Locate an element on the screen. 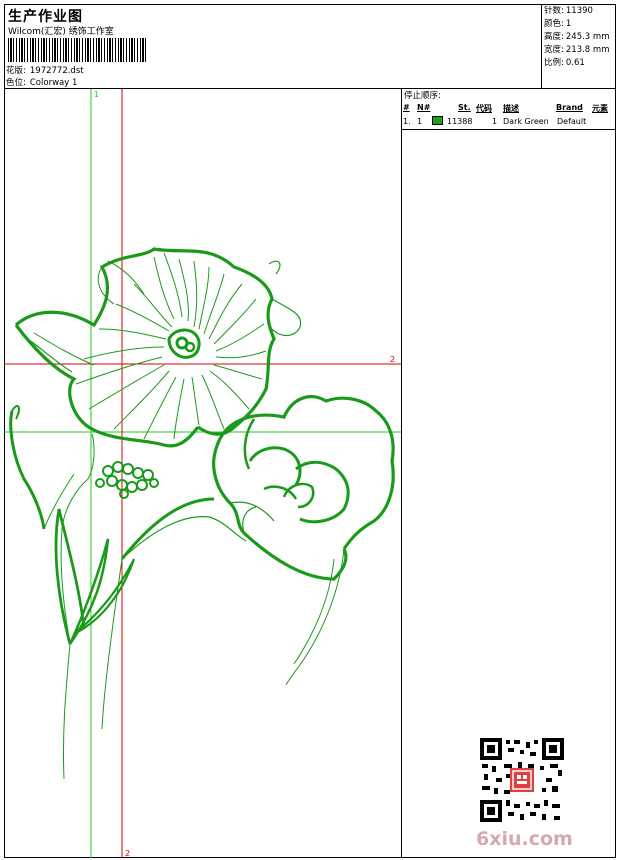  colorway-row: 色位: Colorway 1 is located at coordinates (41, 82).